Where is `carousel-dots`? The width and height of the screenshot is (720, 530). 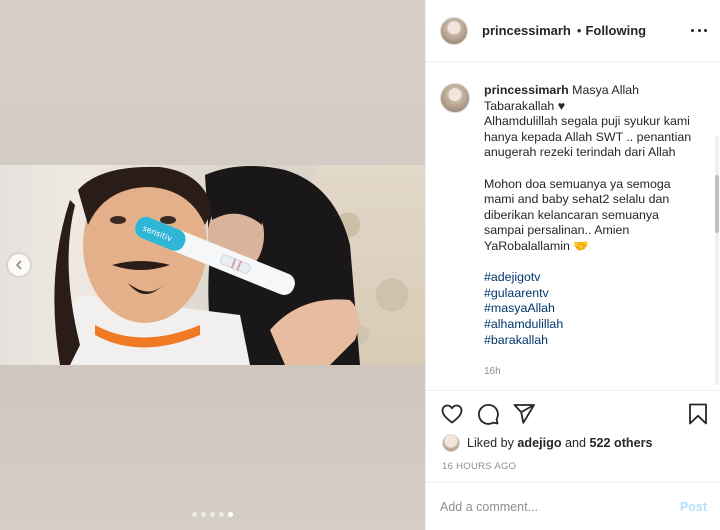
carousel-dots is located at coordinates (212, 514).